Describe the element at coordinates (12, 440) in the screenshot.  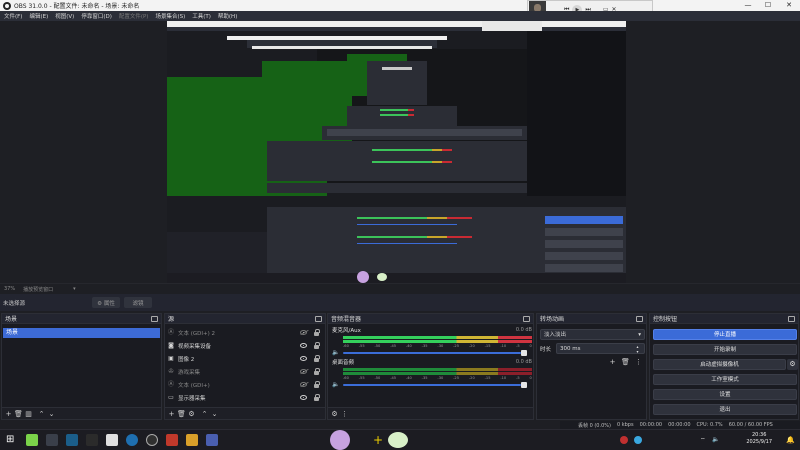
I see `windows-start-icon: ⊞` at that location.